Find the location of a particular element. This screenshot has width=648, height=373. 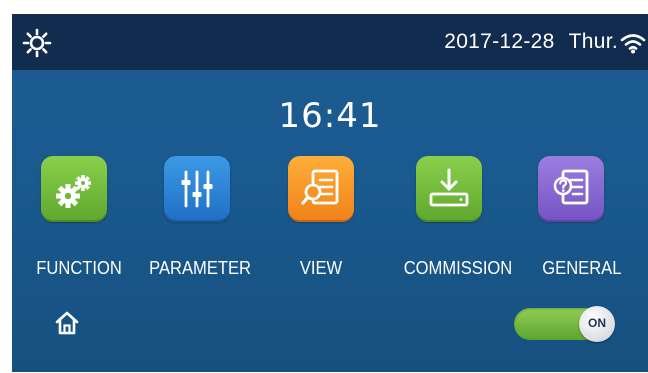

commission-label: COMMISSION is located at coordinates (458, 268).